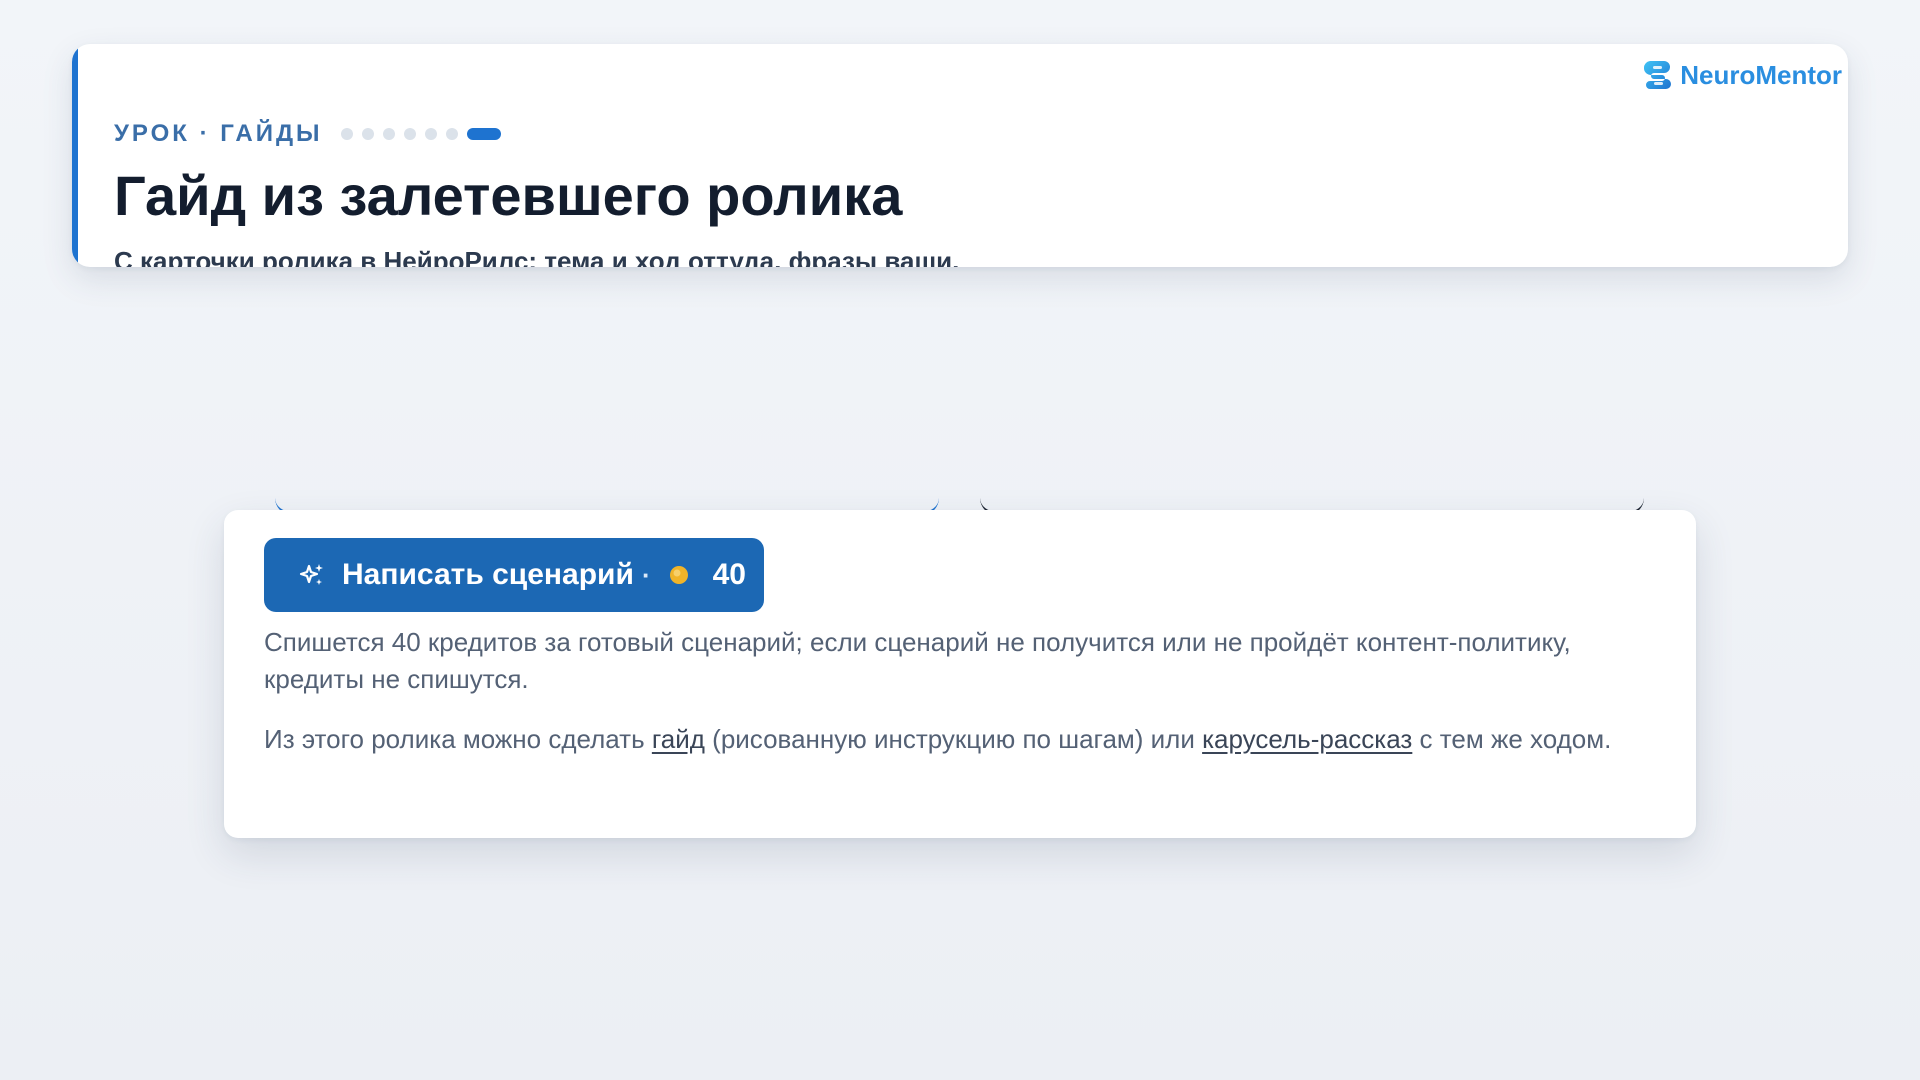 This screenshot has height=1080, width=1920. Describe the element at coordinates (458, 739) in the screenshot. I see `alt-text-prefix: Из этого ролика можно сделать` at that location.